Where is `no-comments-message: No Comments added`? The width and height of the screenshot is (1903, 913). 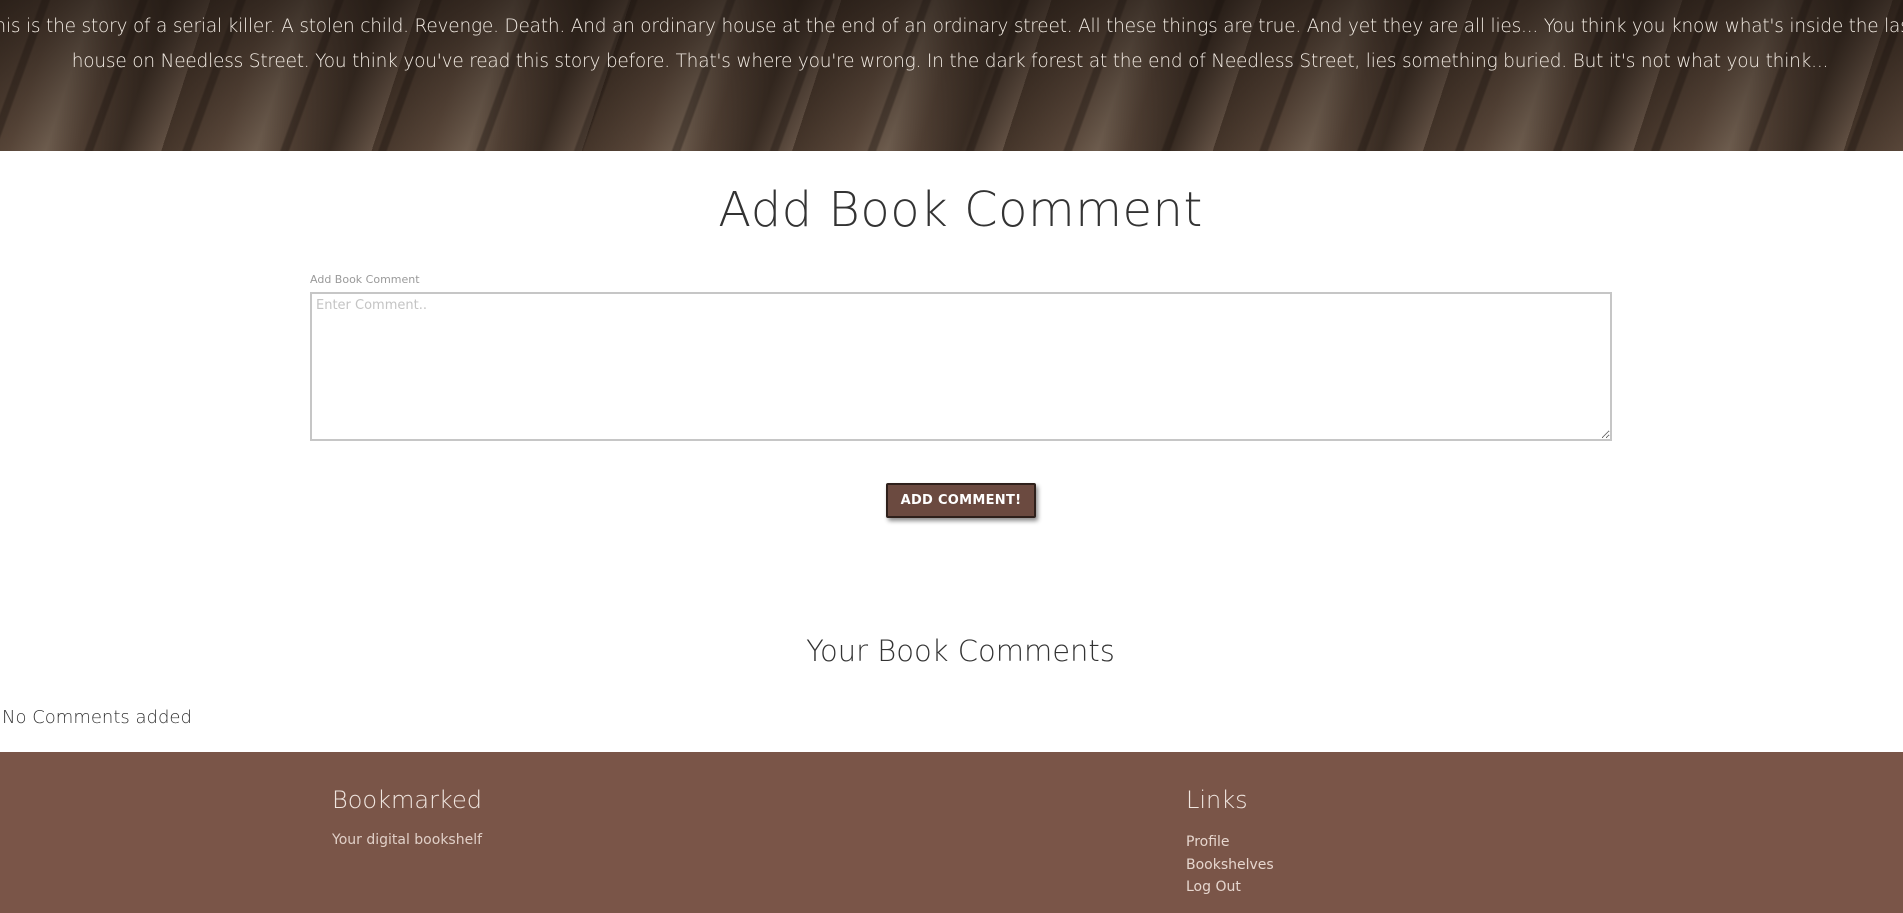 no-comments-message: No Comments added is located at coordinates (97, 717).